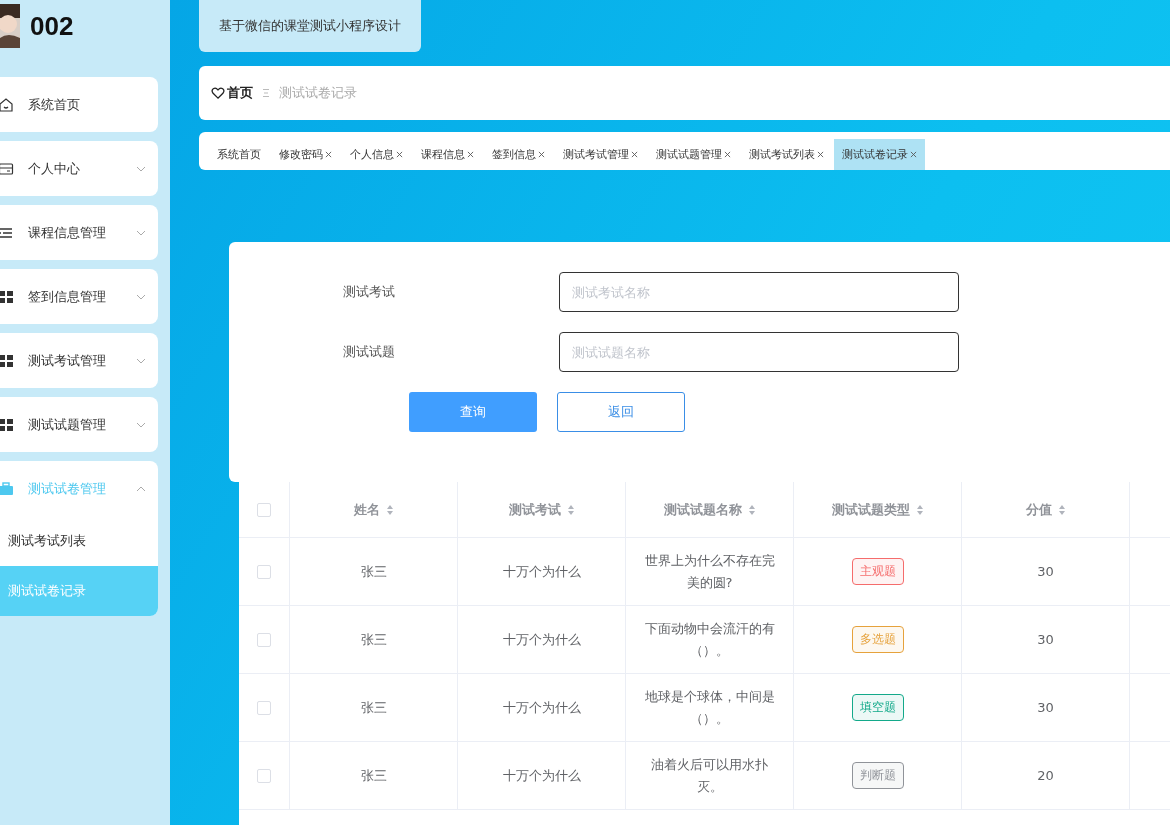 The image size is (1170, 825). What do you see at coordinates (709, 639) in the screenshot?
I see `table-cell-text: 下面动物中会流汗的有（）。` at bounding box center [709, 639].